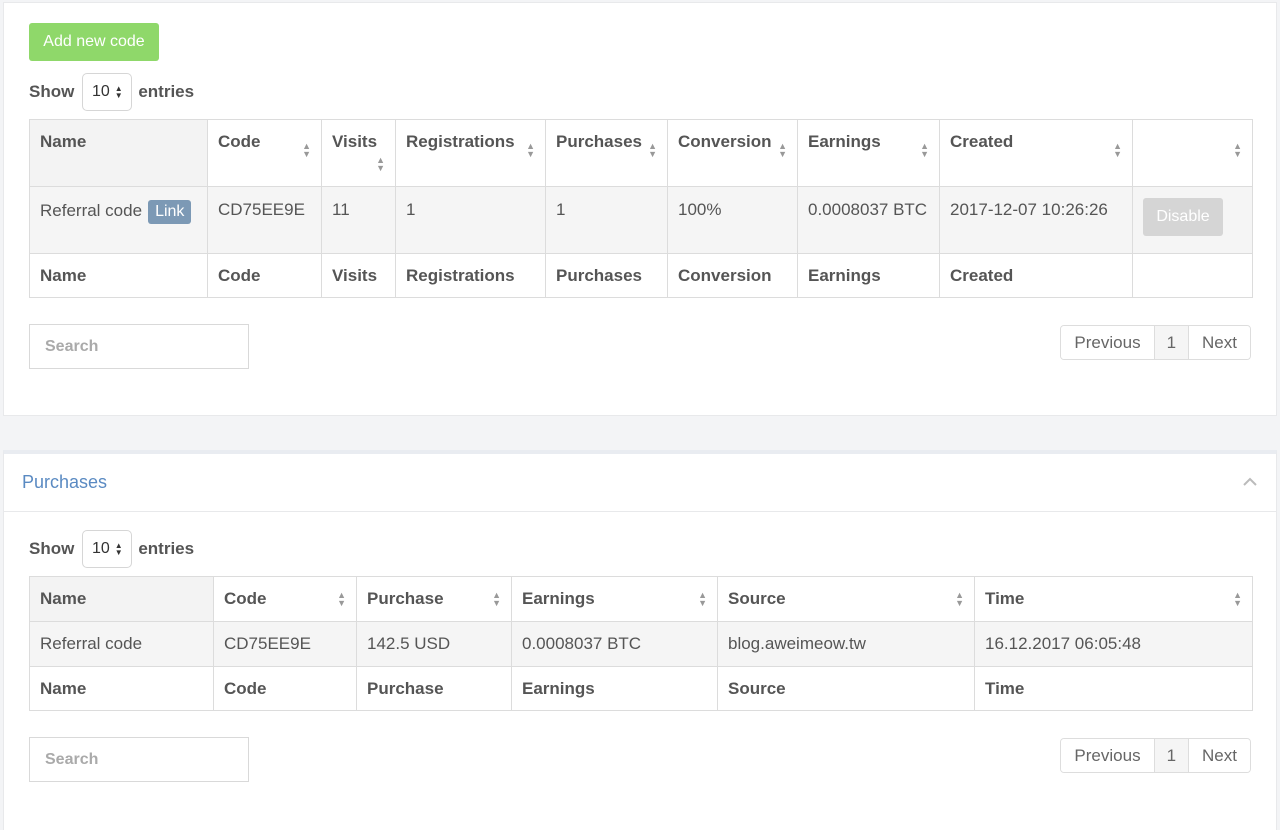 The height and width of the screenshot is (830, 1280). I want to click on column-header-purchase: Purchase ▲ ▼, so click(434, 599).